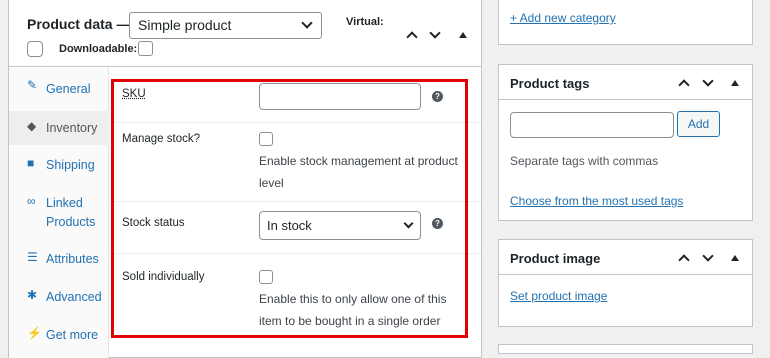 This screenshot has width=770, height=358. What do you see at coordinates (98, 49) in the screenshot?
I see `downloadable-label: Downloadable:` at bounding box center [98, 49].